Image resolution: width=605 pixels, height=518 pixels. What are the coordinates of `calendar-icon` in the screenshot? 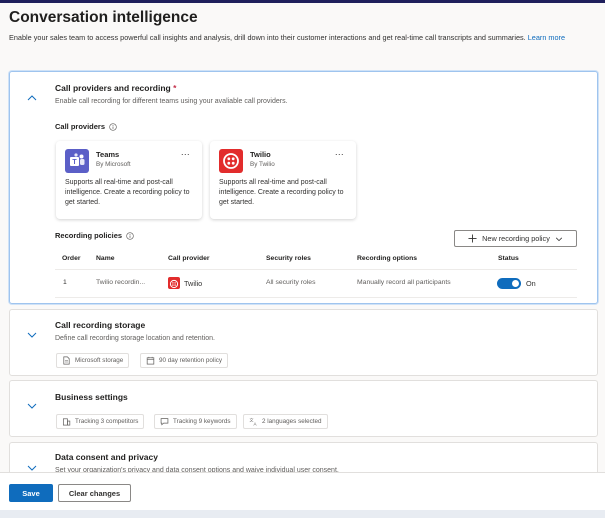 It's located at (150, 360).